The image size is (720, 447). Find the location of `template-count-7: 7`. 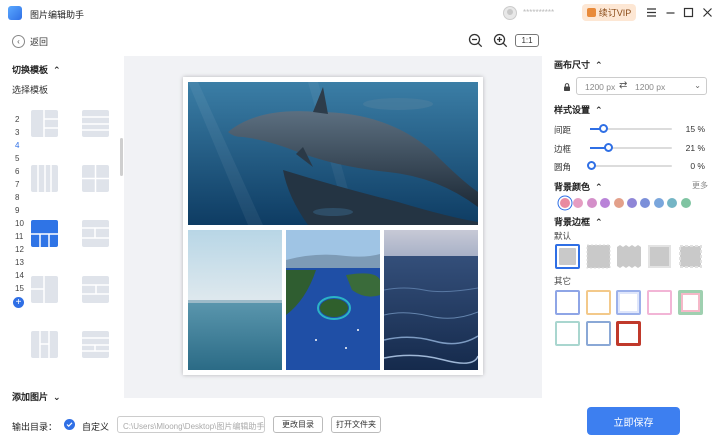

template-count-7: 7 is located at coordinates (17, 184).